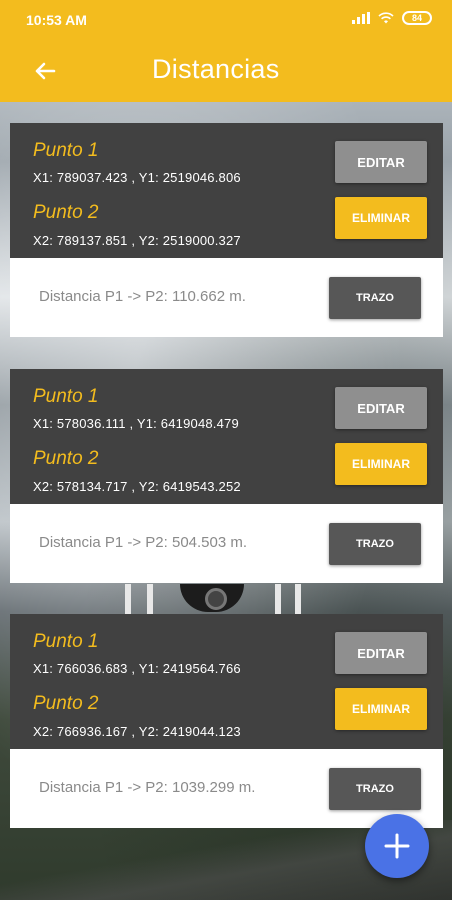 The image size is (452, 900). Describe the element at coordinates (142, 296) in the screenshot. I see `distance-text: Distancia P1 -> P2: 110.662 m.` at that location.